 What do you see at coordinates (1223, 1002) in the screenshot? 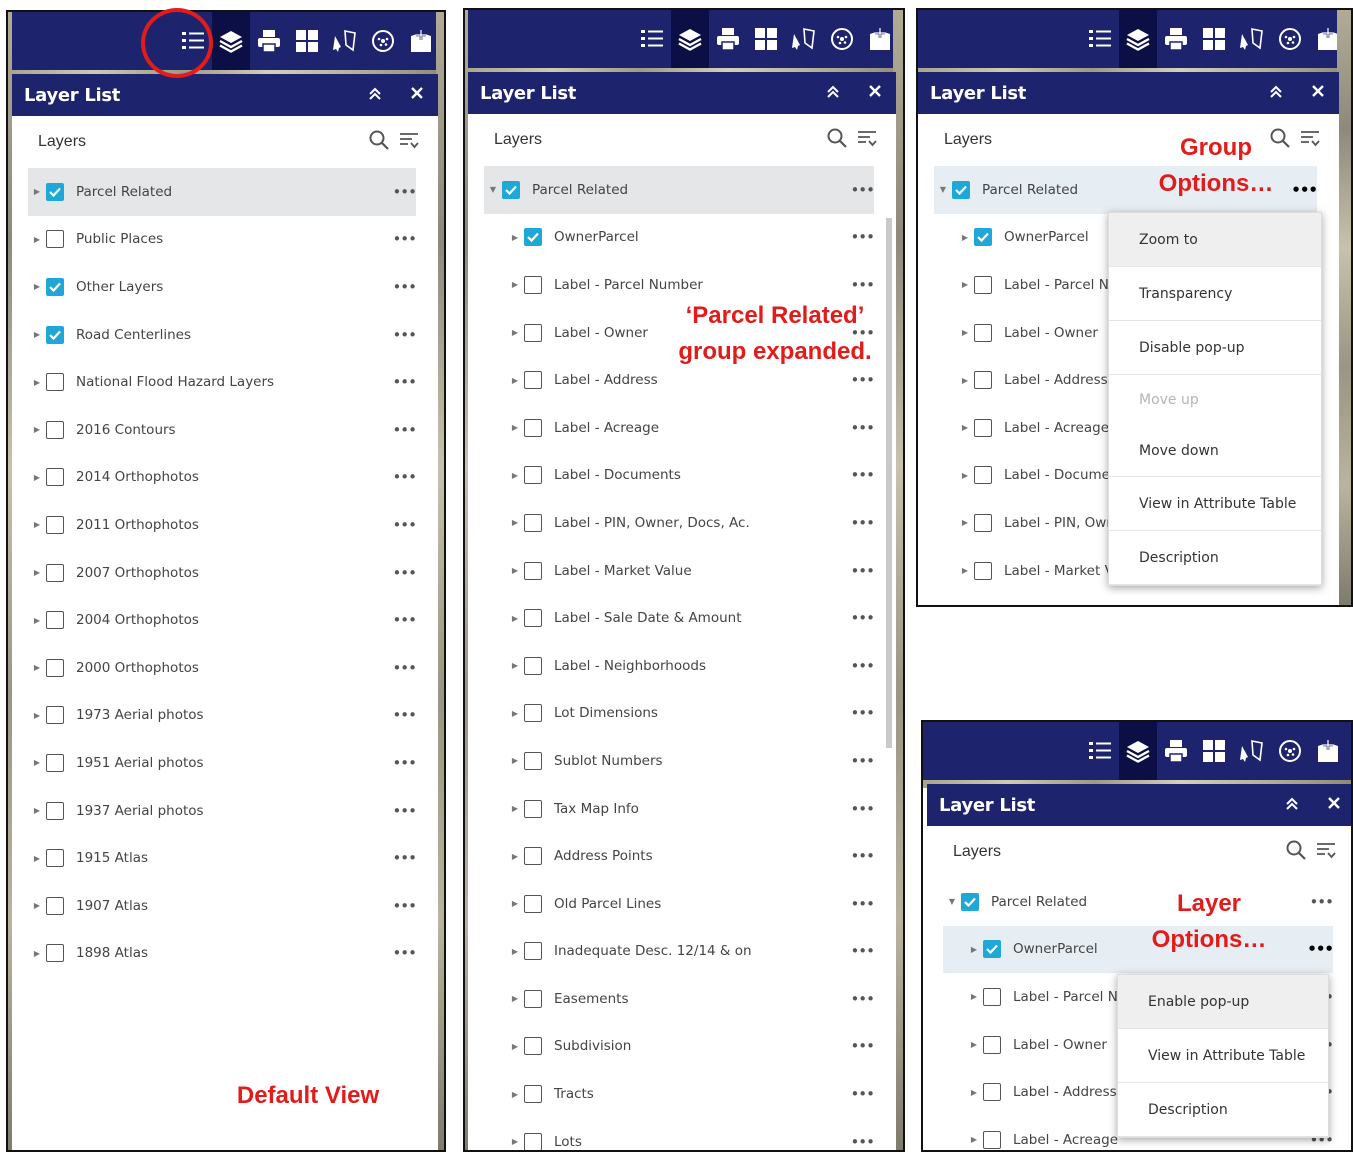
I see `menu-item-enable-pop-up: Enable pop-up` at bounding box center [1223, 1002].